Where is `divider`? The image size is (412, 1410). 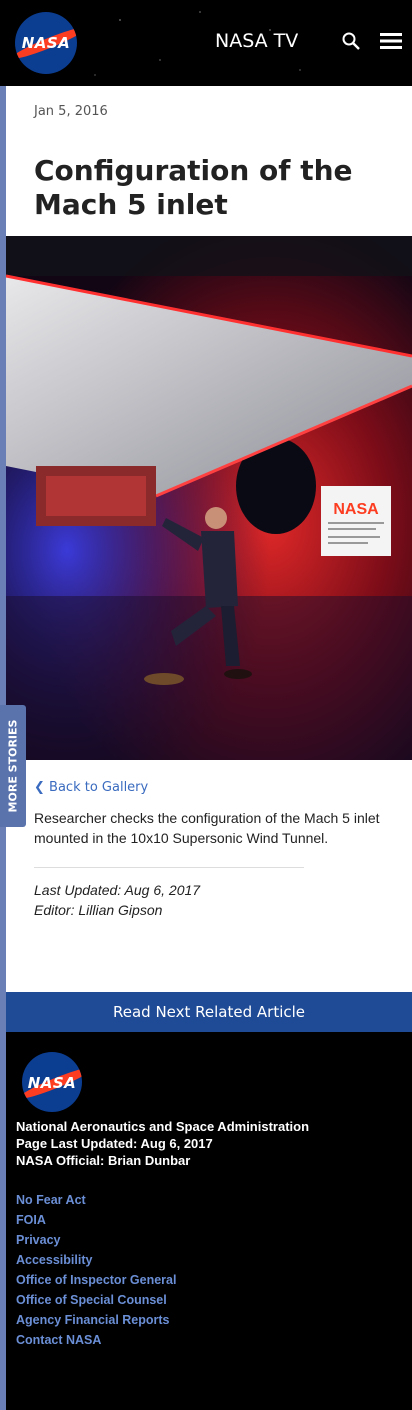 divider is located at coordinates (169, 867).